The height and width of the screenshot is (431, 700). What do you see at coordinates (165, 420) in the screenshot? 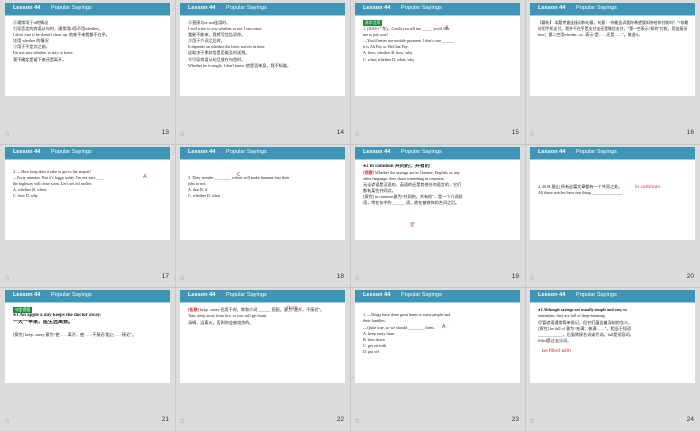
I see `slide-number: 21` at bounding box center [165, 420].